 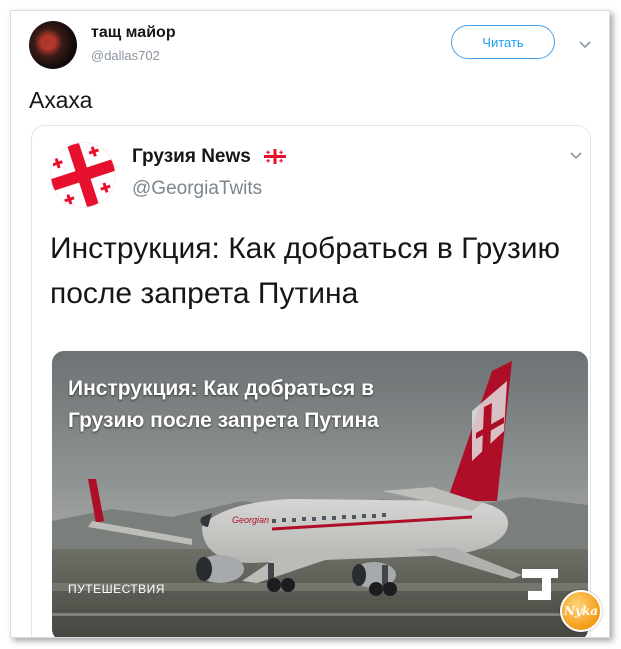 I want to click on quoted-author-avatar, so click(x=83, y=175).